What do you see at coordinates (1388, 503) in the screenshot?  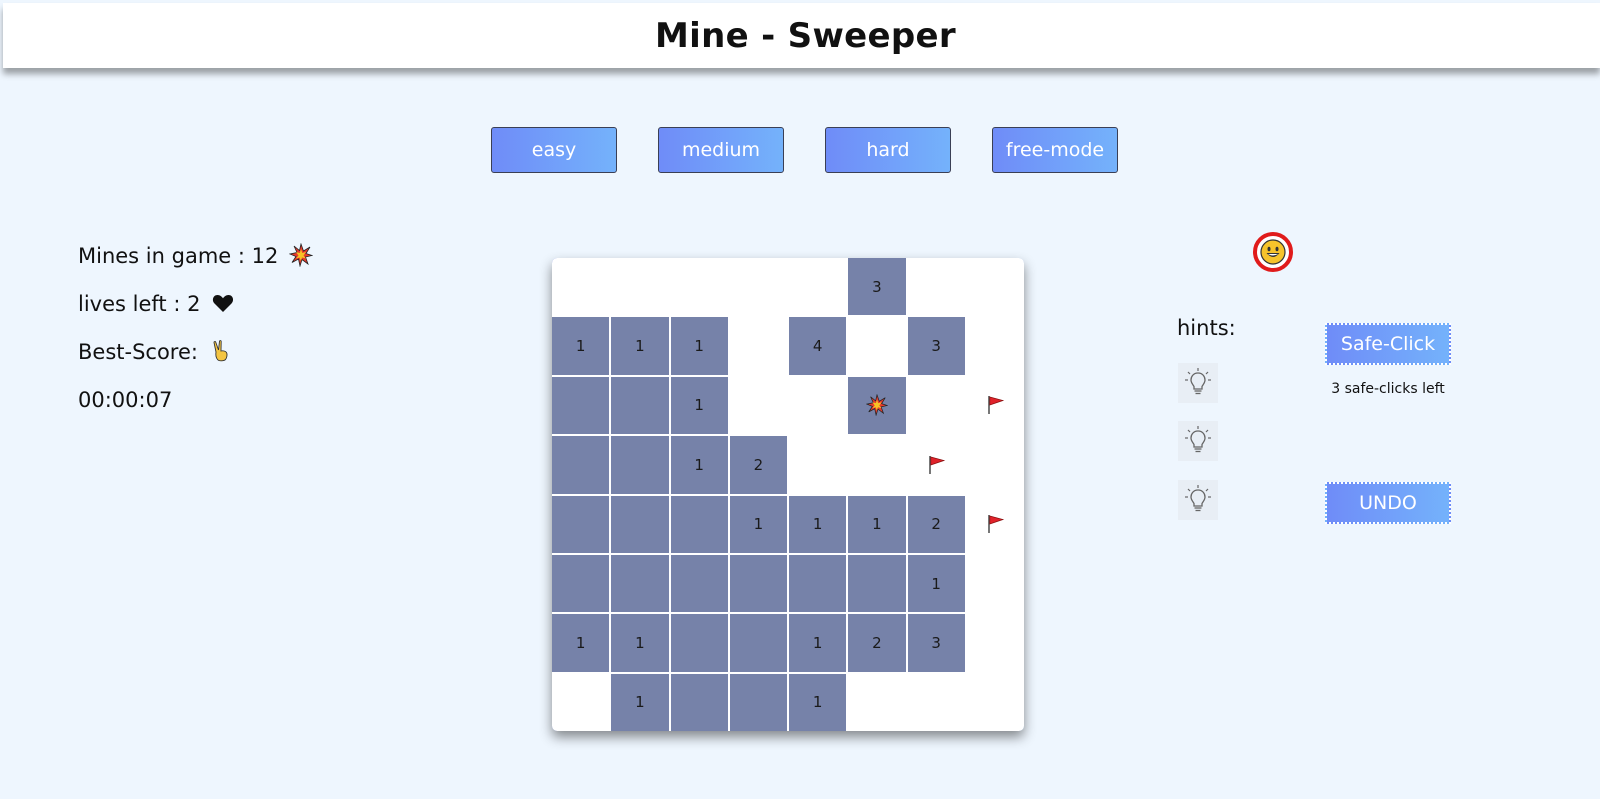 I see `undo-button: UNDO` at bounding box center [1388, 503].